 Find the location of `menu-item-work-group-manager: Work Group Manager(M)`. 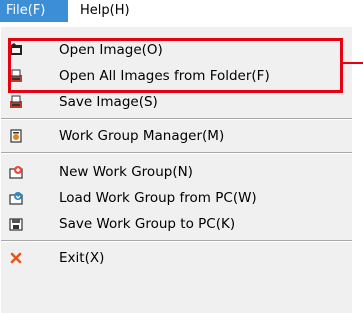

menu-item-work-group-manager: Work Group Manager(M) is located at coordinates (173, 136).